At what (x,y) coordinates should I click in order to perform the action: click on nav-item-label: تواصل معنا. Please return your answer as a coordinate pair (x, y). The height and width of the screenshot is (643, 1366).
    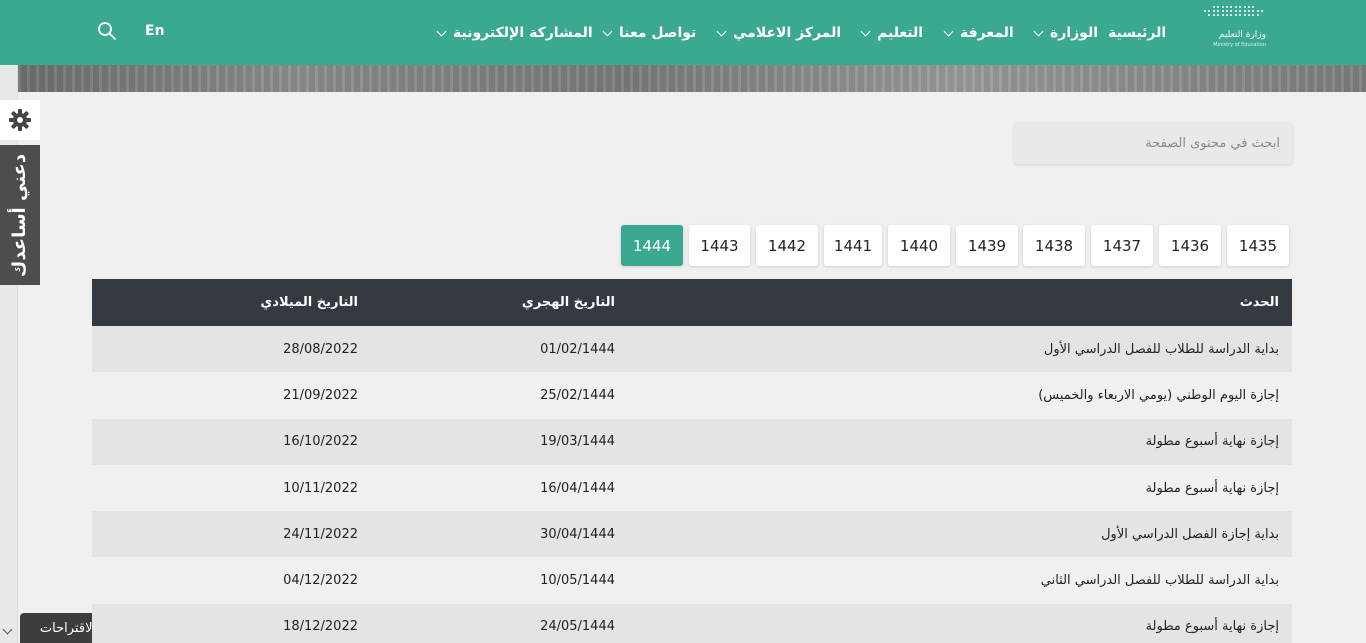
    Looking at the image, I should click on (658, 33).